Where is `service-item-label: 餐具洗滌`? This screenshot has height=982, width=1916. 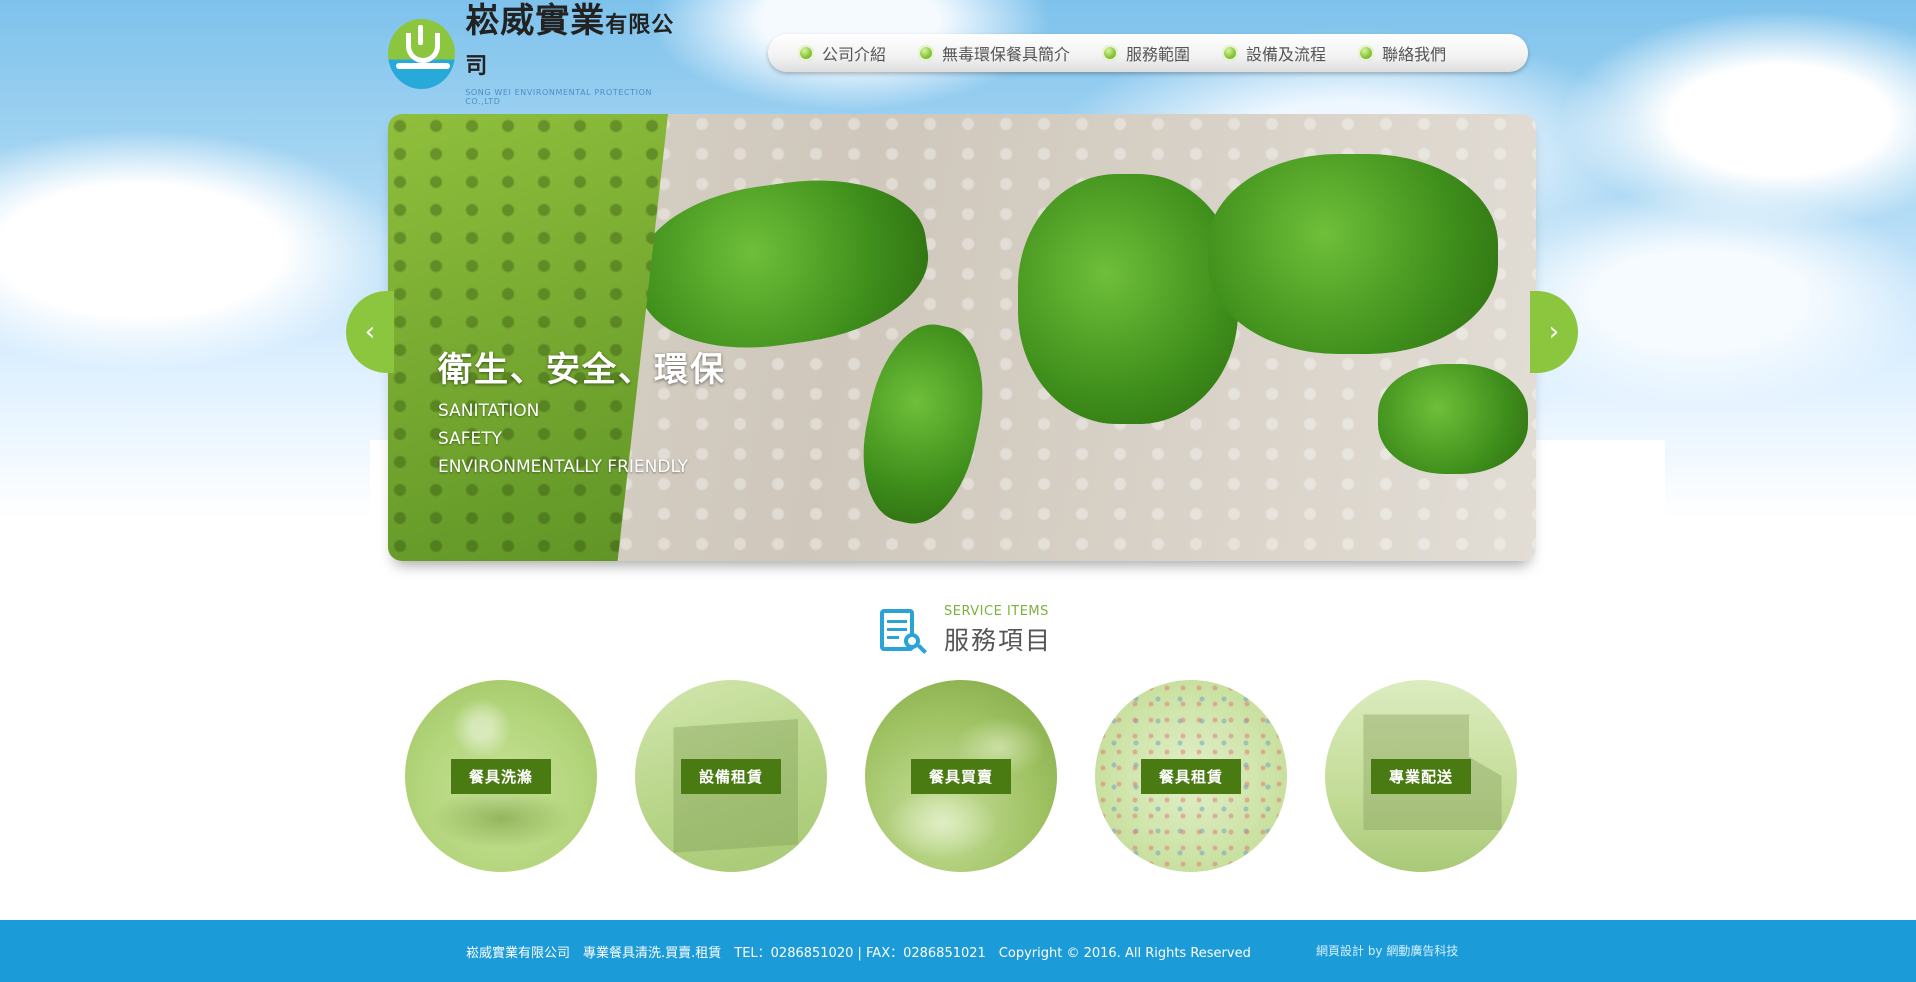 service-item-label: 餐具洗滌 is located at coordinates (500, 776).